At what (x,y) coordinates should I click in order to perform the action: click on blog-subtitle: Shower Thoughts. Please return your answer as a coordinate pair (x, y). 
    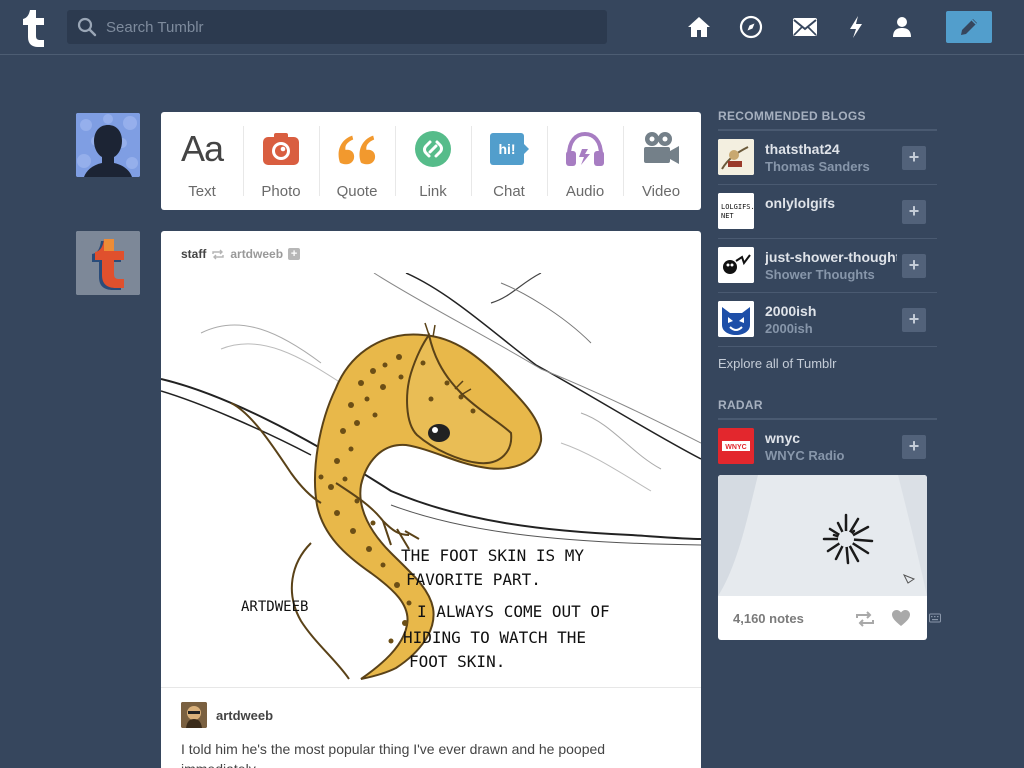
    Looking at the image, I should click on (820, 274).